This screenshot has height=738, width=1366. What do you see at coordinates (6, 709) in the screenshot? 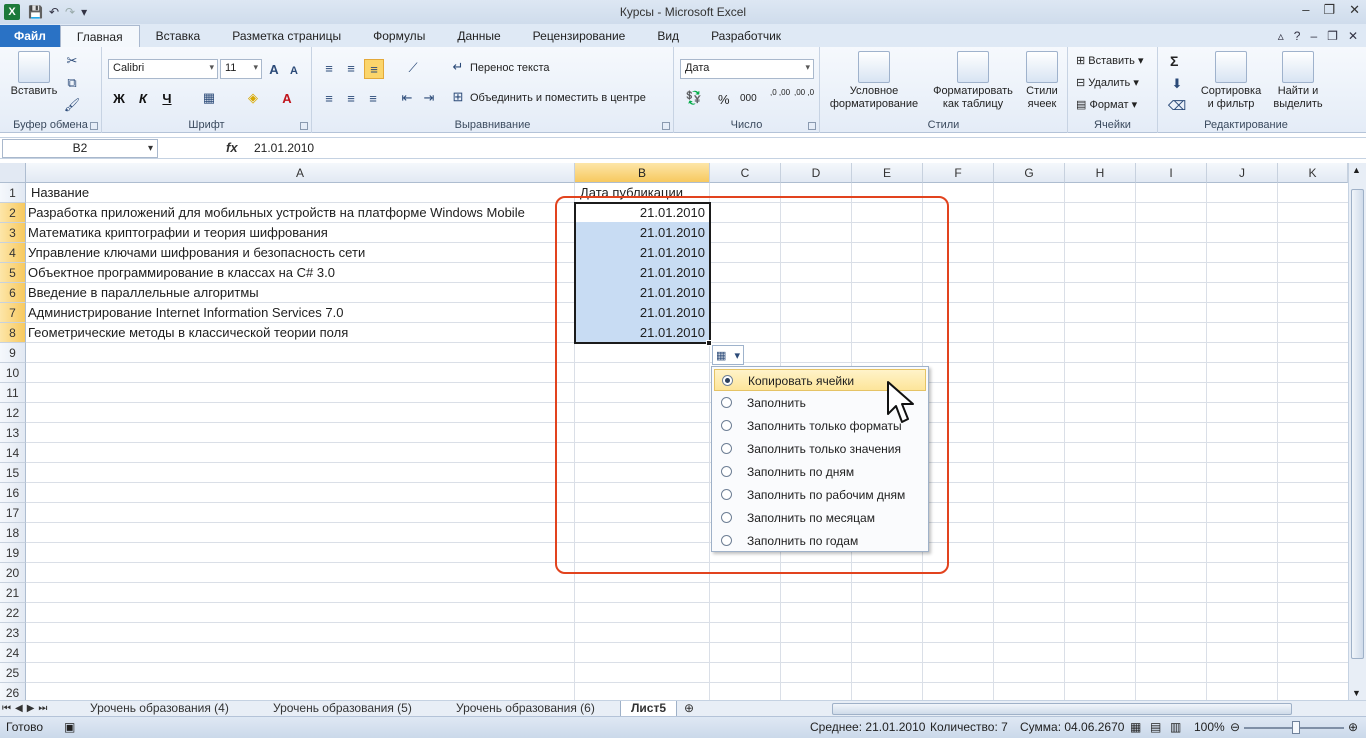
I see `first-sheet-icon: ⏮` at bounding box center [6, 709].